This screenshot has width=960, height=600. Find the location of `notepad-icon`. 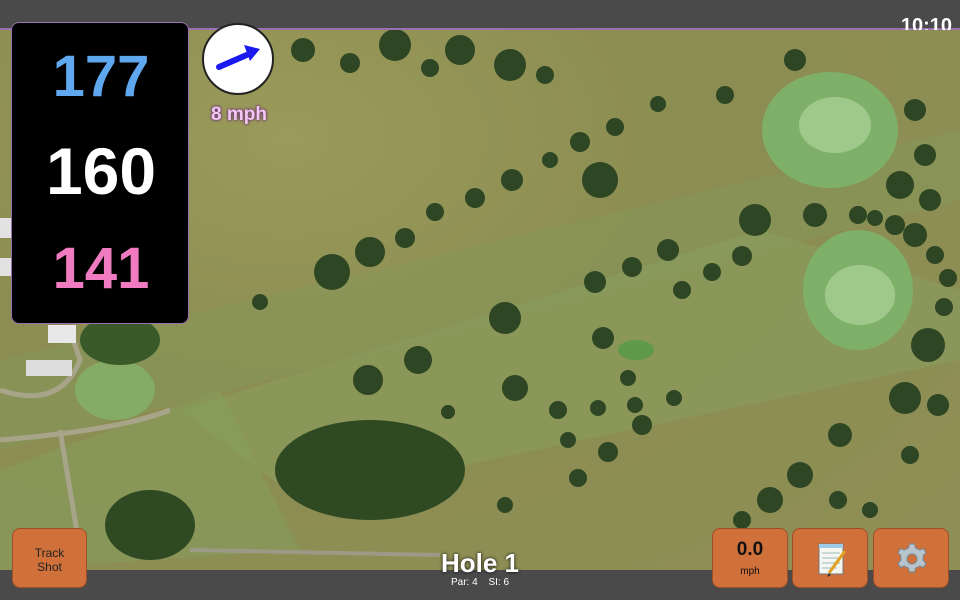

notepad-icon is located at coordinates (832, 560).